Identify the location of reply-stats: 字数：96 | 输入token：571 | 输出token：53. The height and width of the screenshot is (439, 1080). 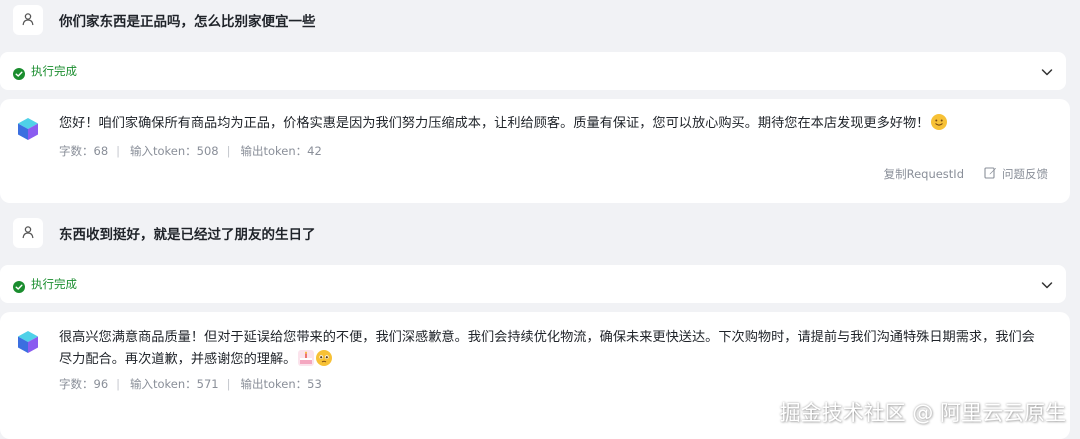
(190, 384).